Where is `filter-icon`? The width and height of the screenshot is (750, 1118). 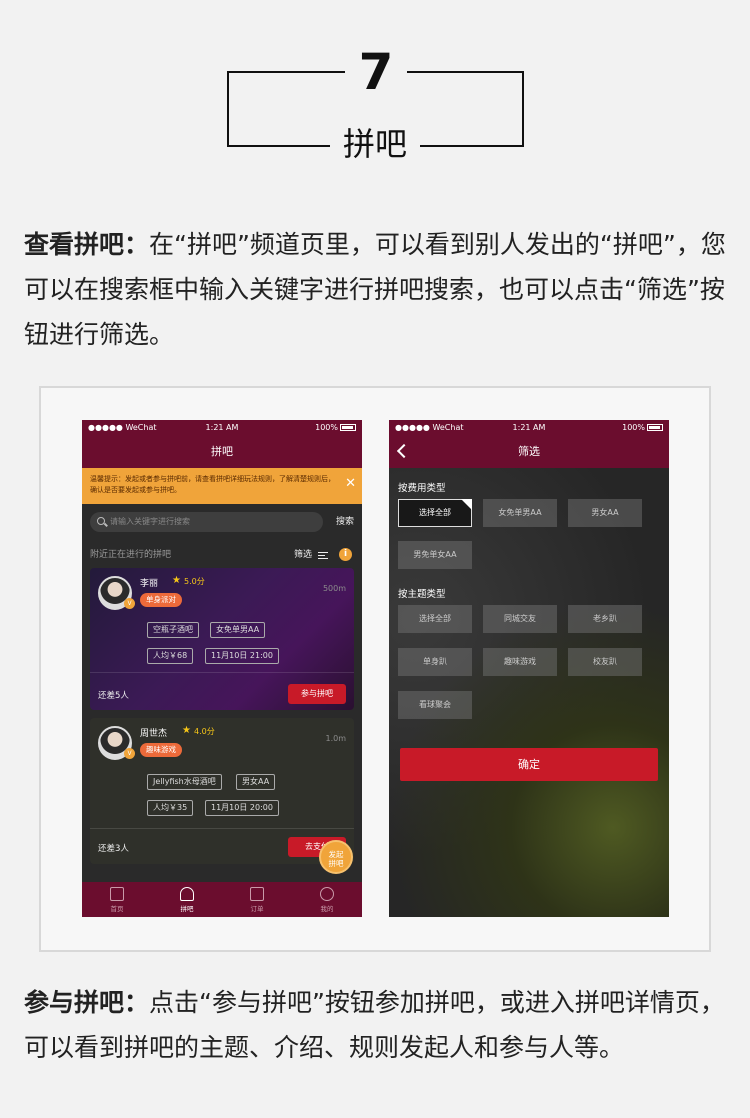 filter-icon is located at coordinates (323, 555).